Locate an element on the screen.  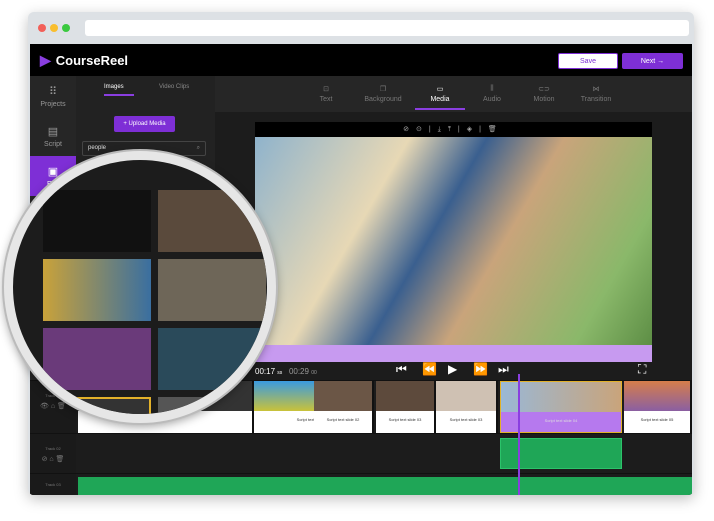
label: Transition is located at coordinates (596, 99).